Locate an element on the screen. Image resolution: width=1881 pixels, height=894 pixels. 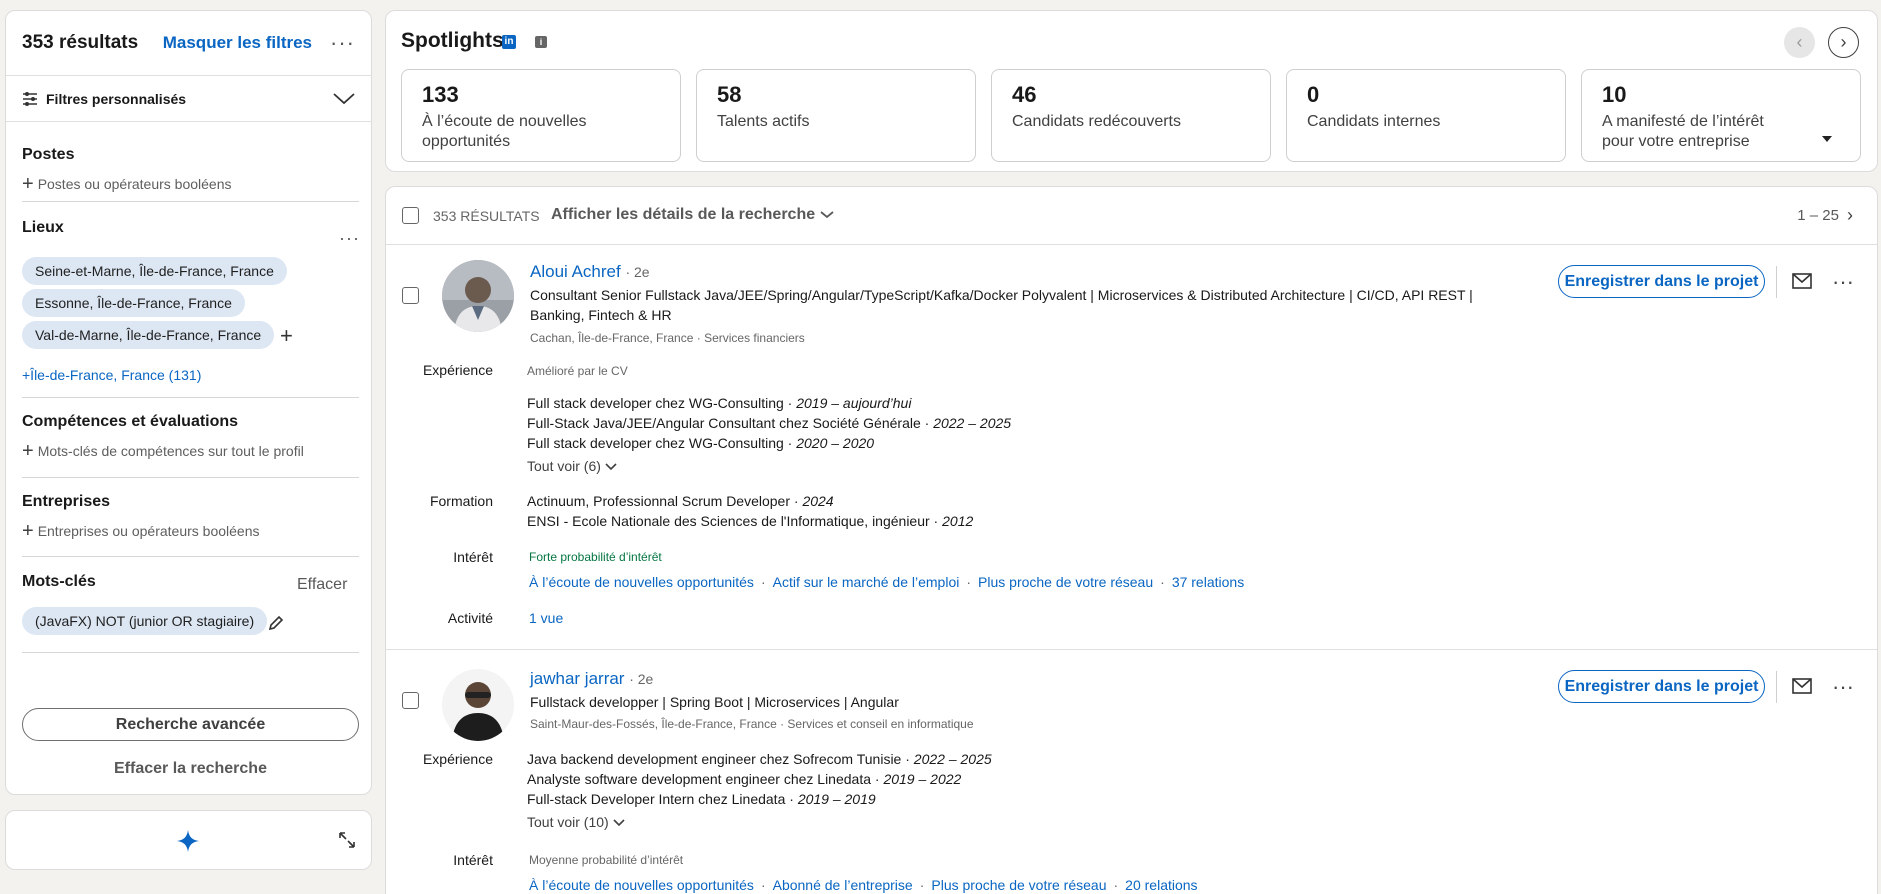
chevron-down-icon is located at coordinates (344, 98).